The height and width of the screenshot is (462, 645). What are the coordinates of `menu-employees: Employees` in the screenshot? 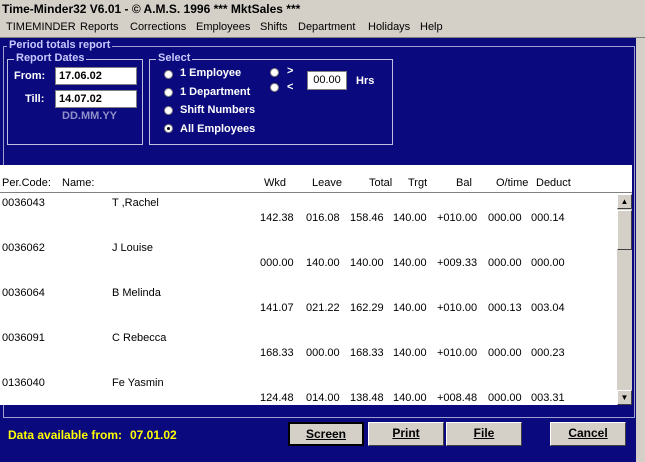 It's located at (223, 27).